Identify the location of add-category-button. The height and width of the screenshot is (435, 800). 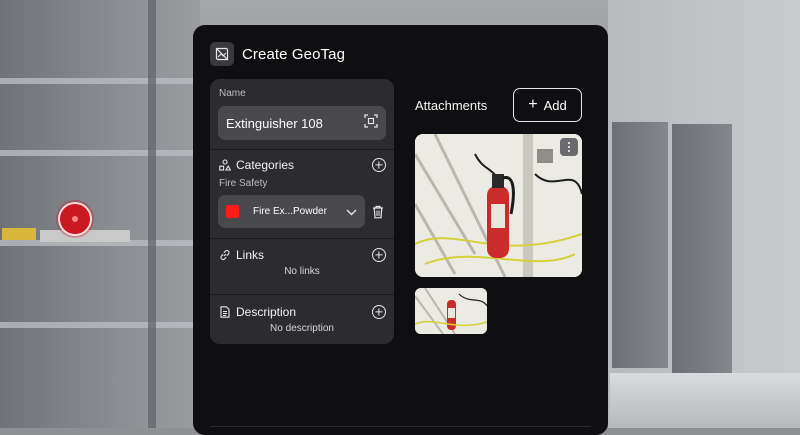
(379, 165).